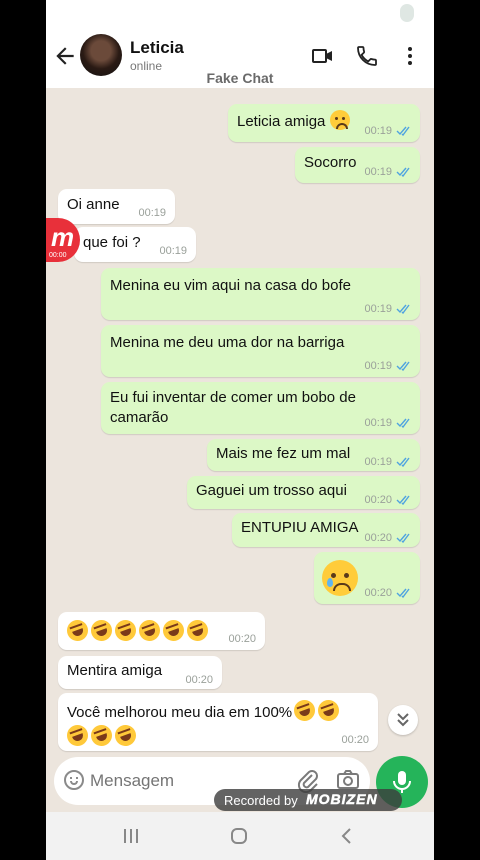  Describe the element at coordinates (115, 670) in the screenshot. I see `message-text: Mentira amiga` at that location.